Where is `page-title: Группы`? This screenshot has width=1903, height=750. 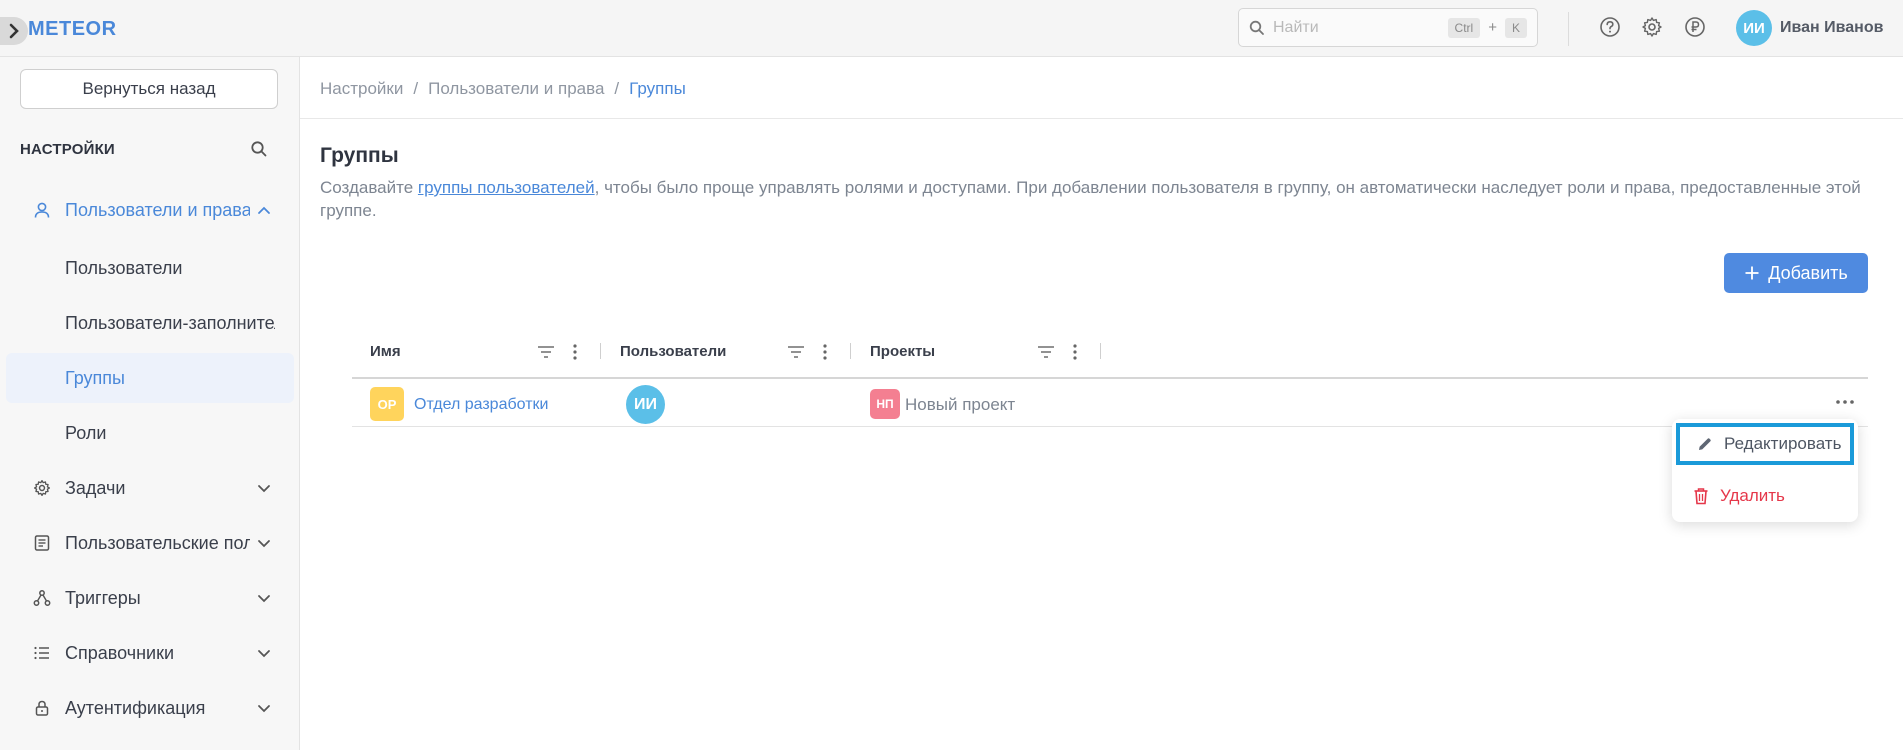
page-title: Группы is located at coordinates (359, 155).